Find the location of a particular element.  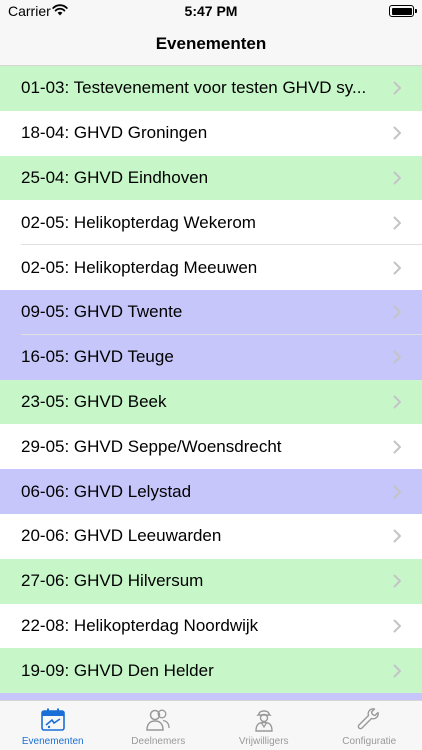

tab-deelnemers: Deelnemers is located at coordinates (159, 725).